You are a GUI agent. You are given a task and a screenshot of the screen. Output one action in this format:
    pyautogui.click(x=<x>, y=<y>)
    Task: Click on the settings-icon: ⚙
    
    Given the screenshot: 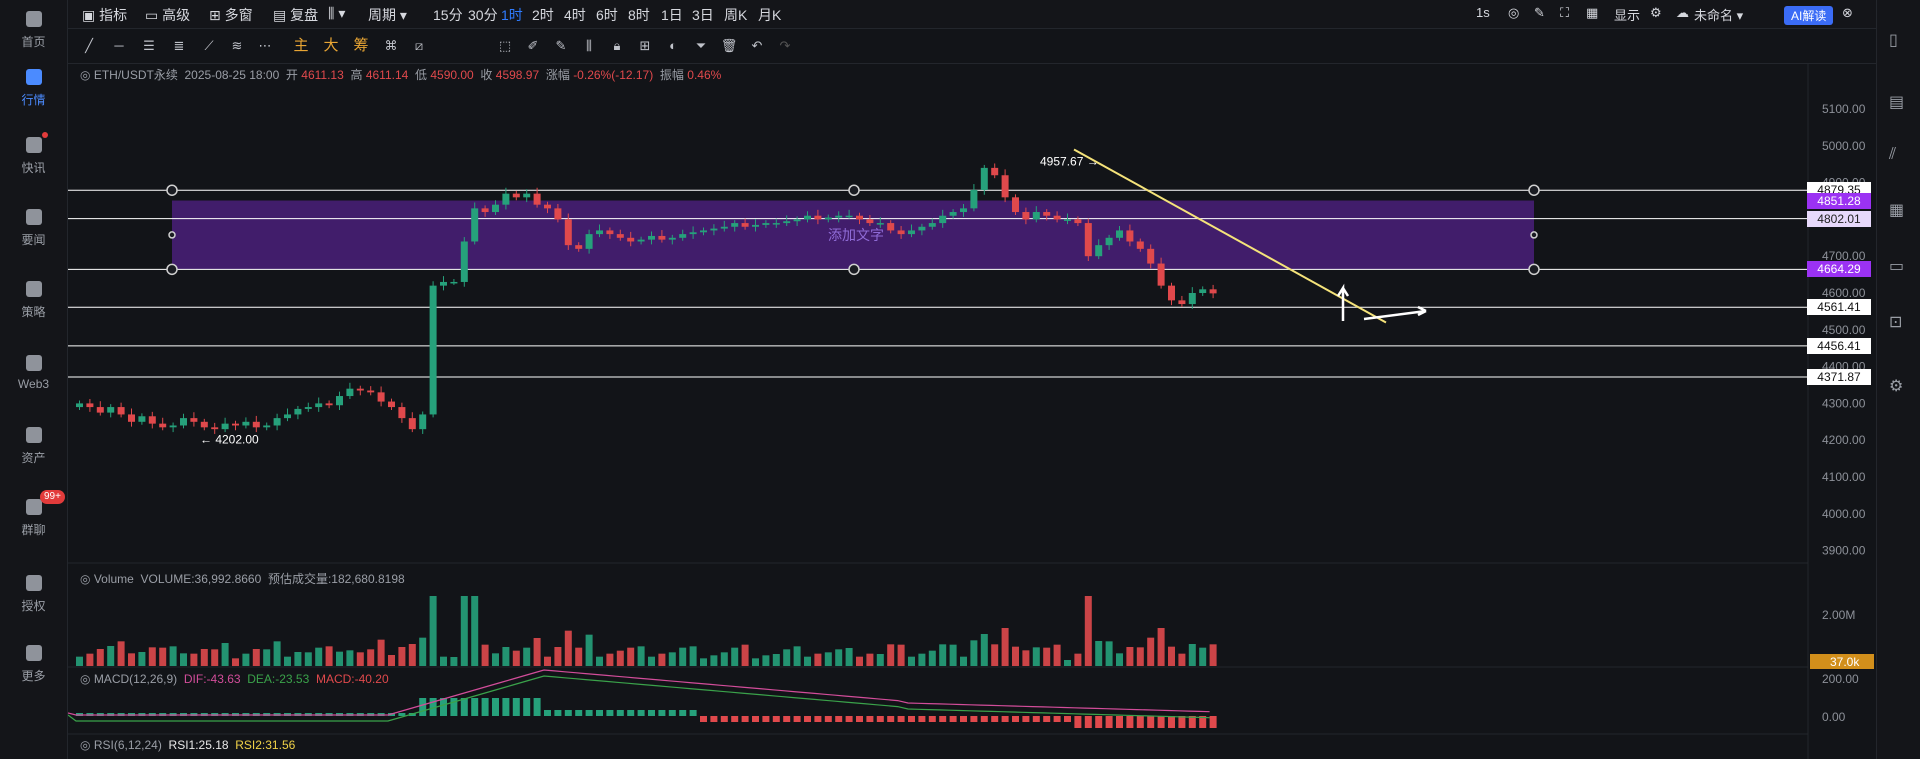 What is the action you would take?
    pyautogui.click(x=1656, y=13)
    